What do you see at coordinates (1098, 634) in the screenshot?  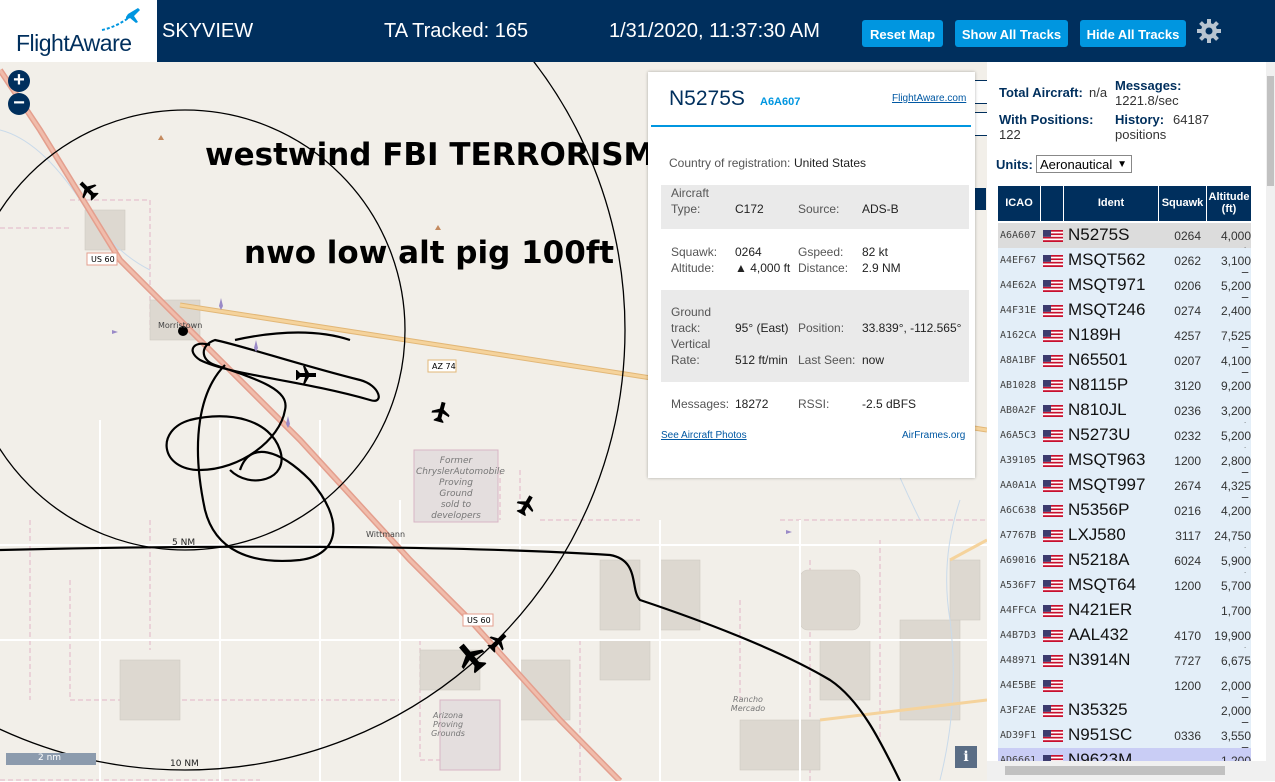 I see `cell-ident: AAL432` at bounding box center [1098, 634].